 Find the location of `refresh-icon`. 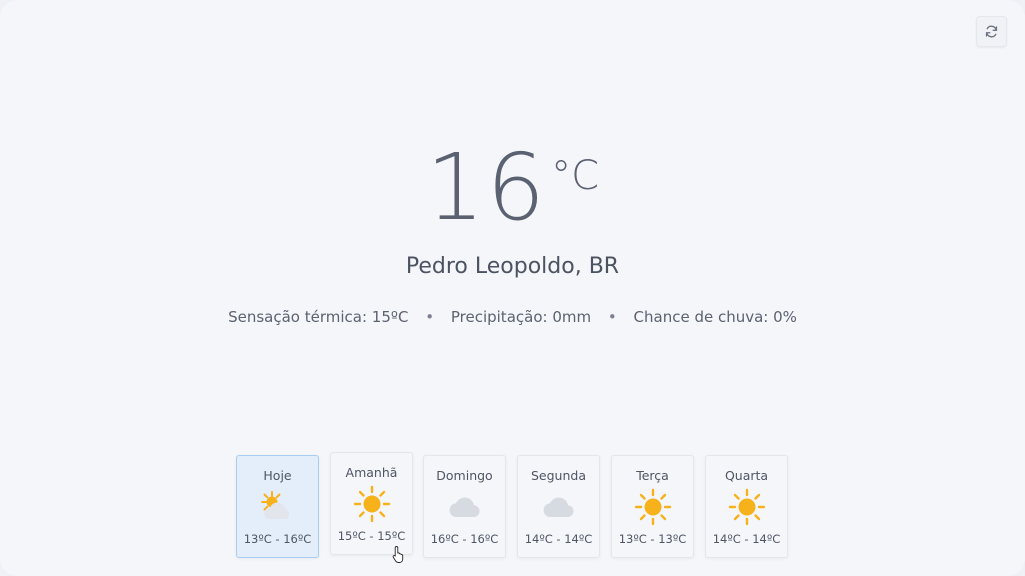

refresh-icon is located at coordinates (991, 31).